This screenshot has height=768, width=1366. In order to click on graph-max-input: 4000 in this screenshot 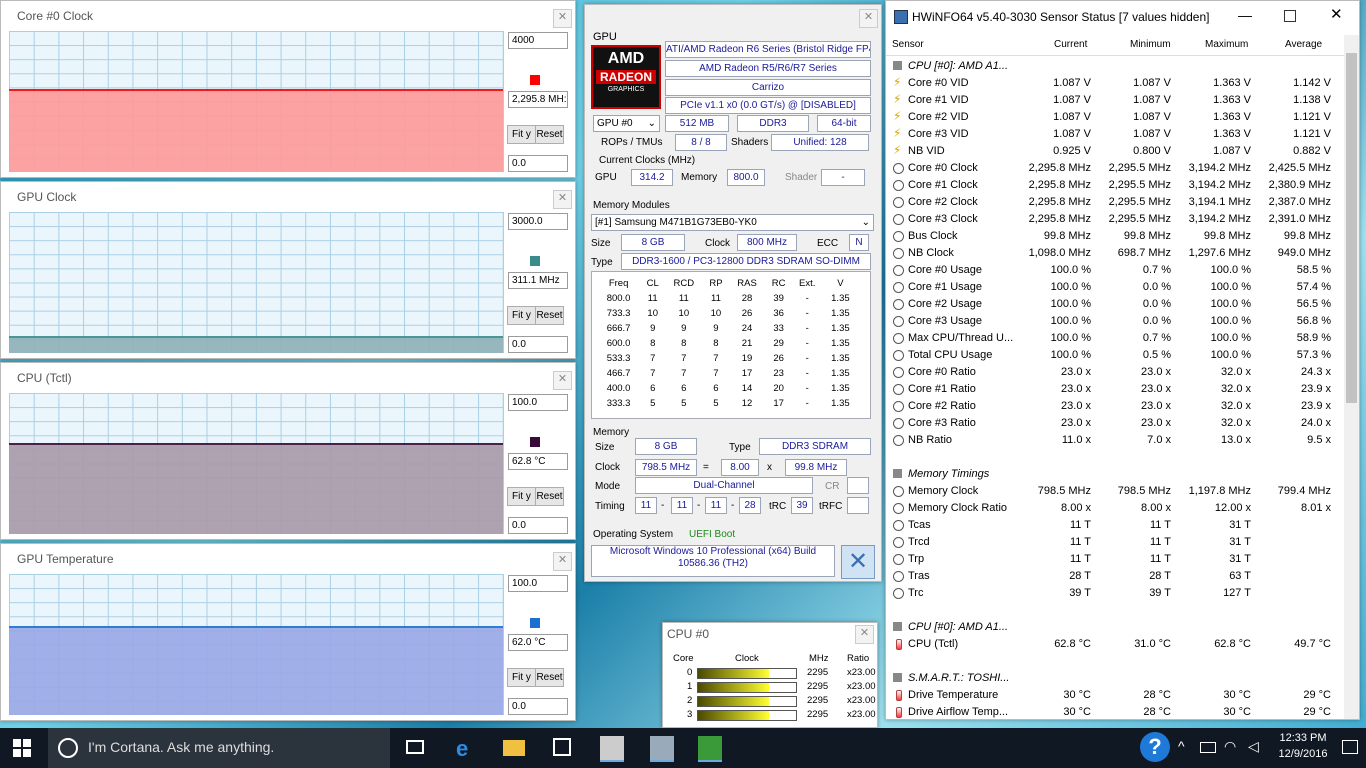, I will do `click(538, 40)`.